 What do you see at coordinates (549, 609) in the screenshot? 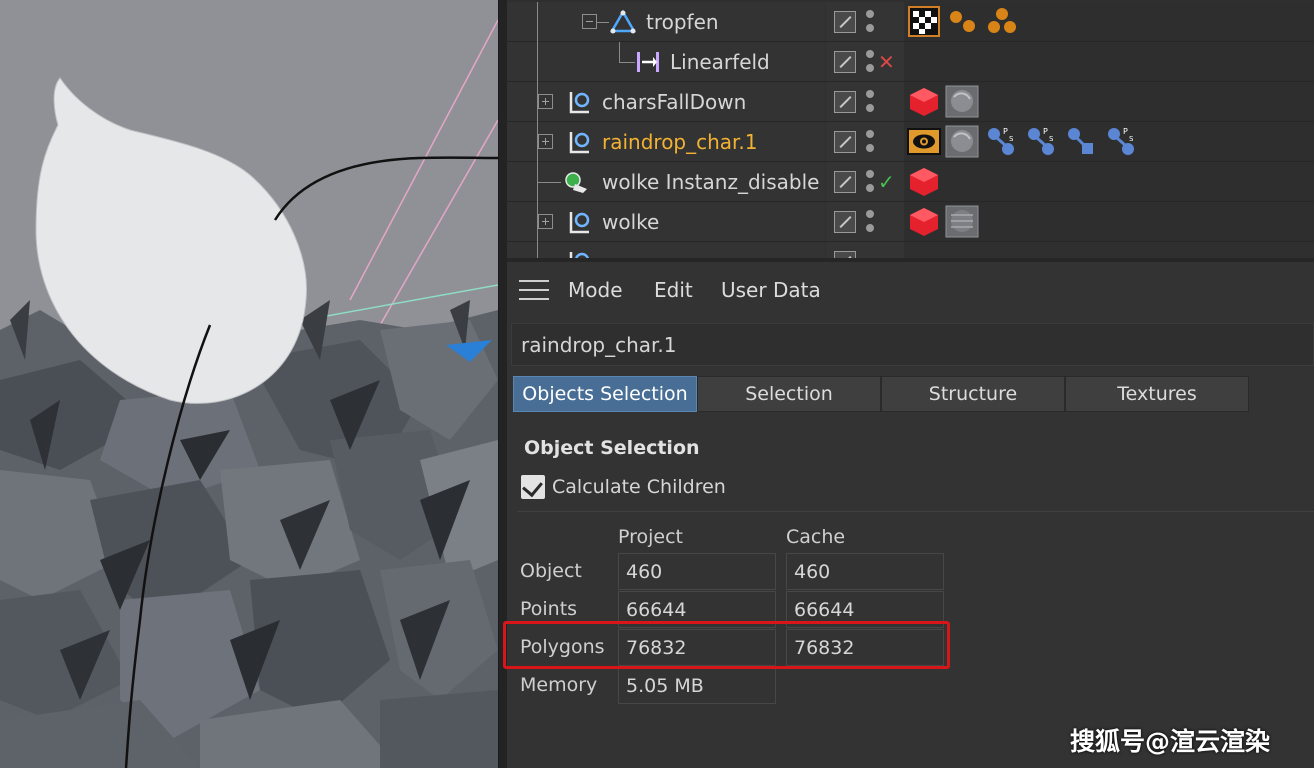
I see `stat-label: Points` at bounding box center [549, 609].